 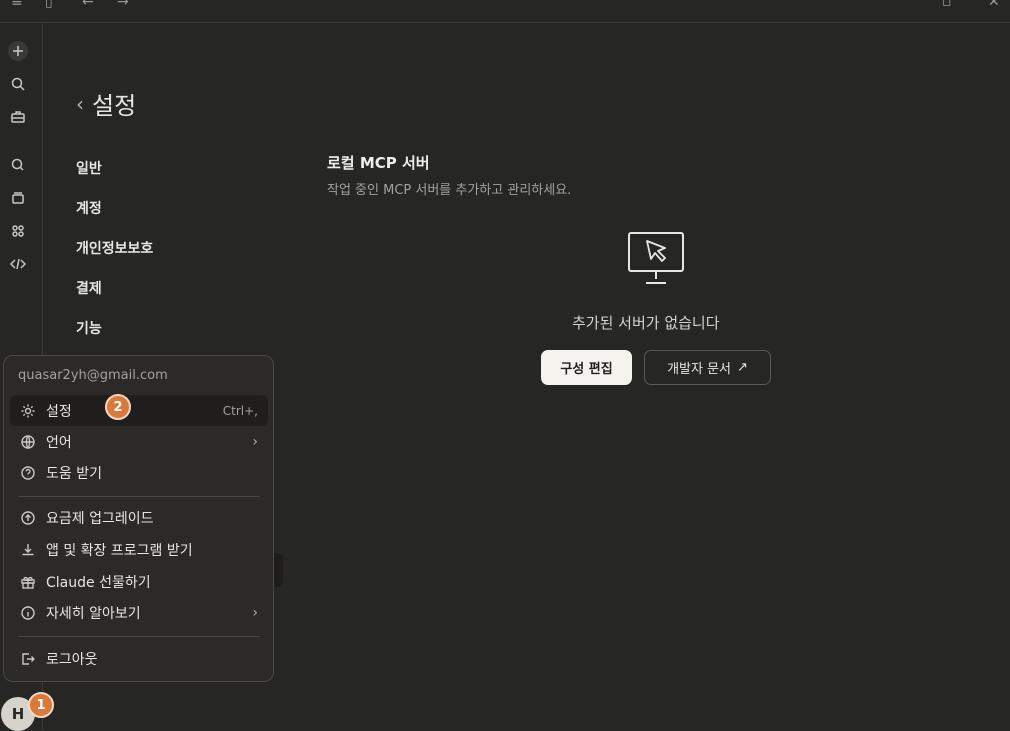 I want to click on title-bar: ≡ ▯ ← → ▫ ✕, so click(x=505, y=11).